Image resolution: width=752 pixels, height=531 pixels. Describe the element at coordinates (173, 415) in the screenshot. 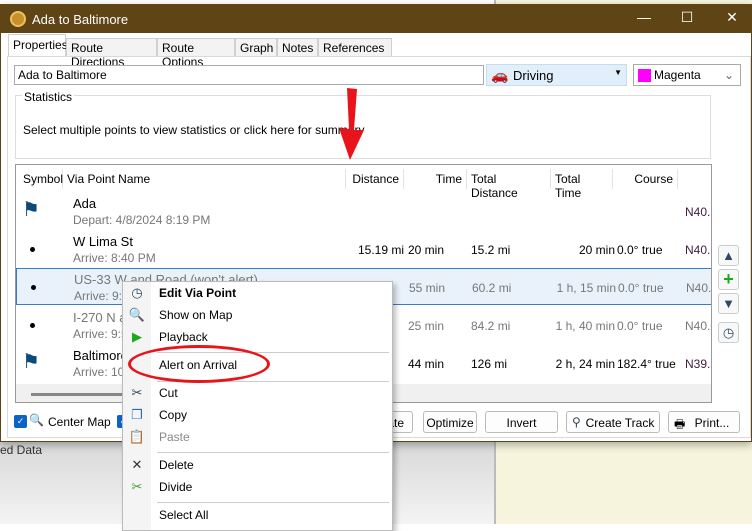

I see `menu-item-copy: Copy` at that location.